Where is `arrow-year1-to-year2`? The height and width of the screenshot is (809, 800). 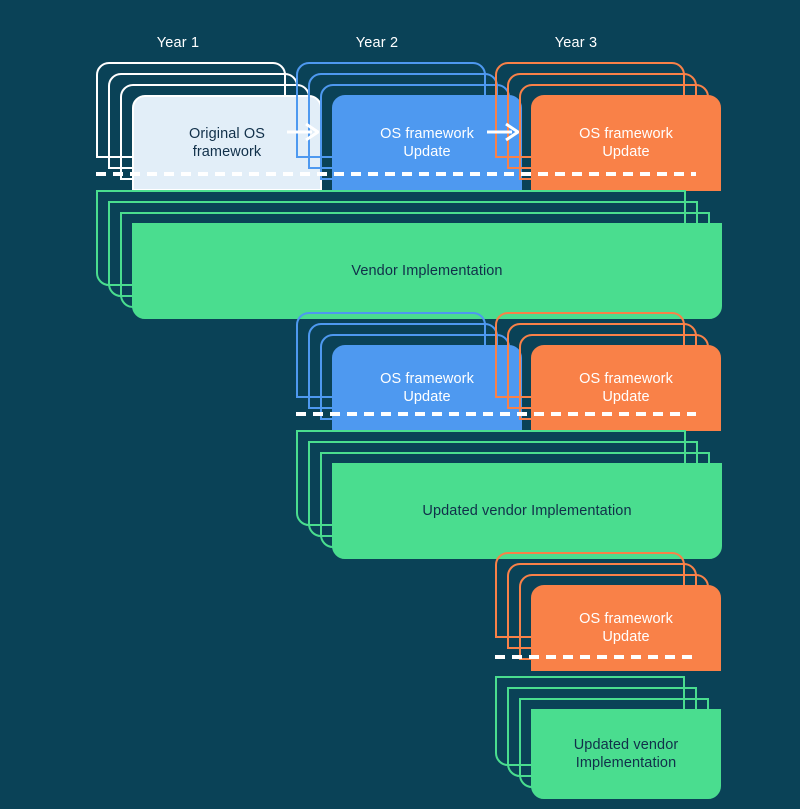 arrow-year1-to-year2 is located at coordinates (304, 132).